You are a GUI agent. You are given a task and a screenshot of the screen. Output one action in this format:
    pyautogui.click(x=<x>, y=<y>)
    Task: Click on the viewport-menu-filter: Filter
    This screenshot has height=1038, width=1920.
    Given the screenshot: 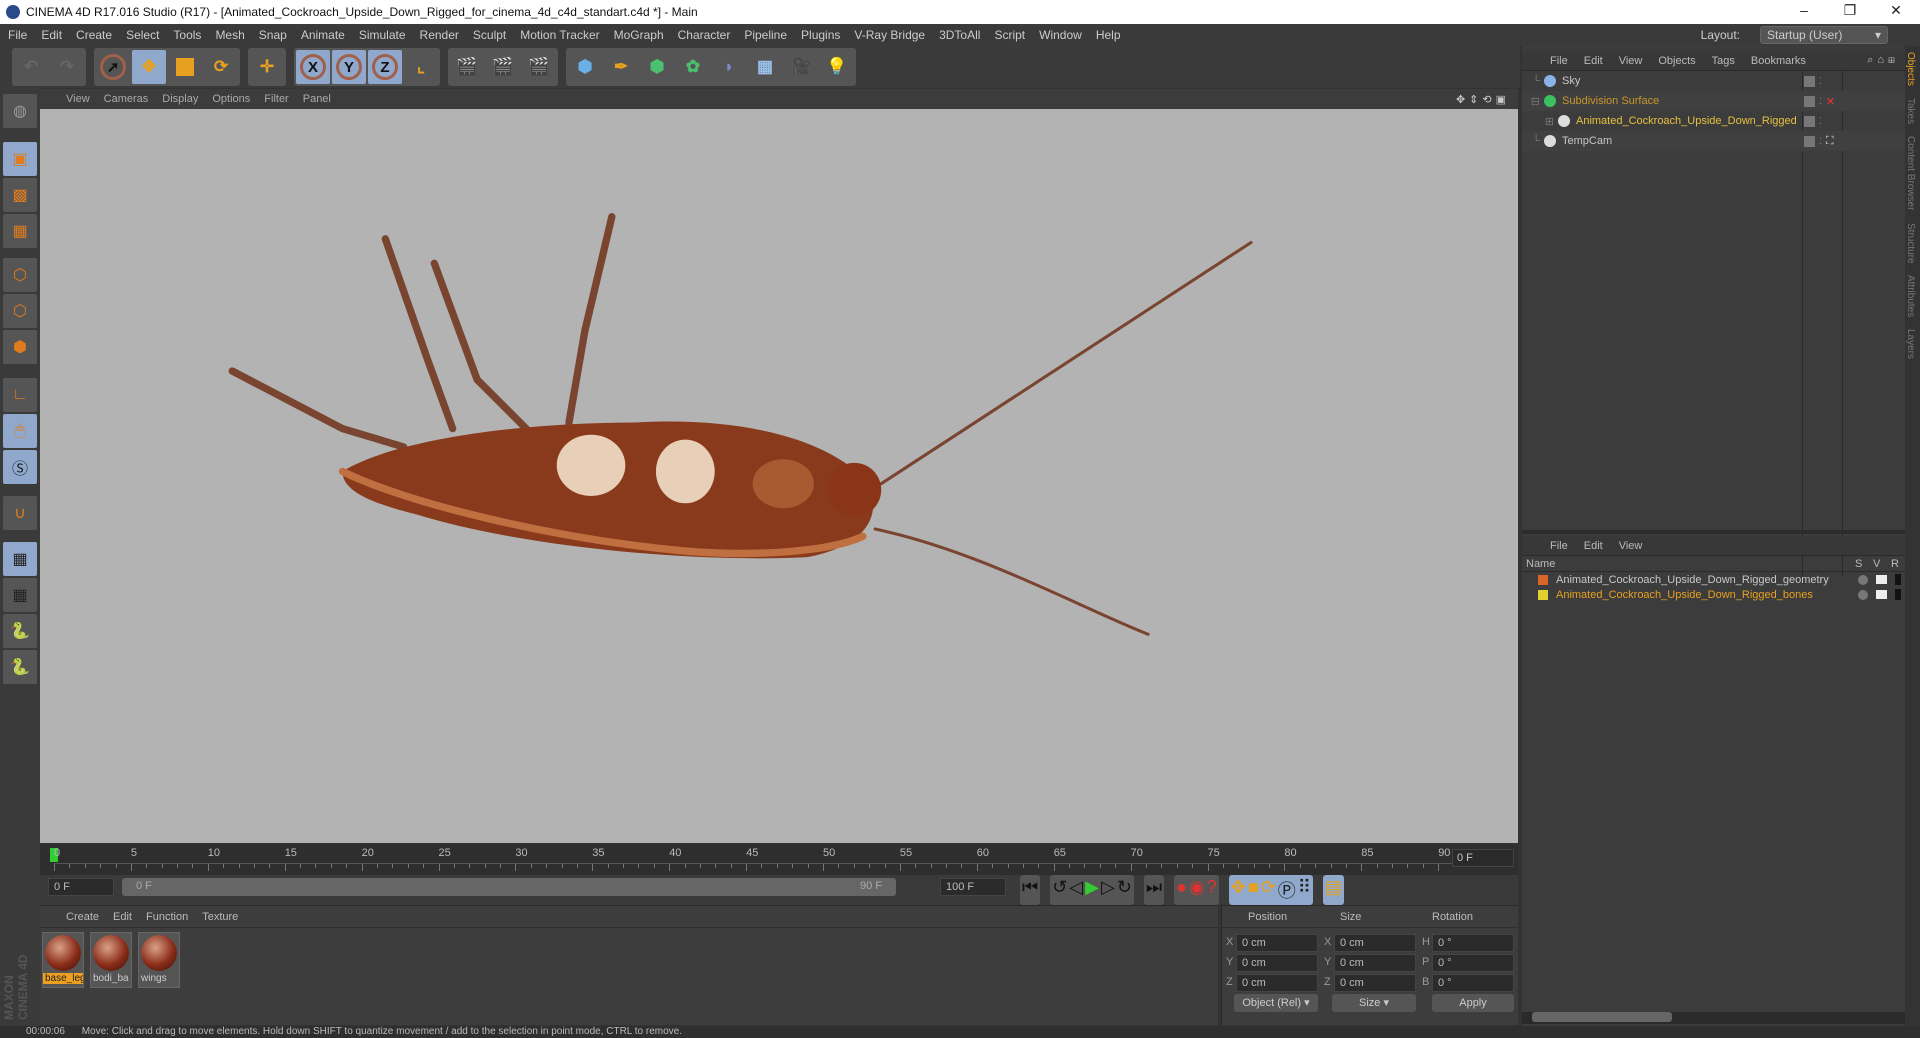 What is the action you would take?
    pyautogui.click(x=276, y=99)
    